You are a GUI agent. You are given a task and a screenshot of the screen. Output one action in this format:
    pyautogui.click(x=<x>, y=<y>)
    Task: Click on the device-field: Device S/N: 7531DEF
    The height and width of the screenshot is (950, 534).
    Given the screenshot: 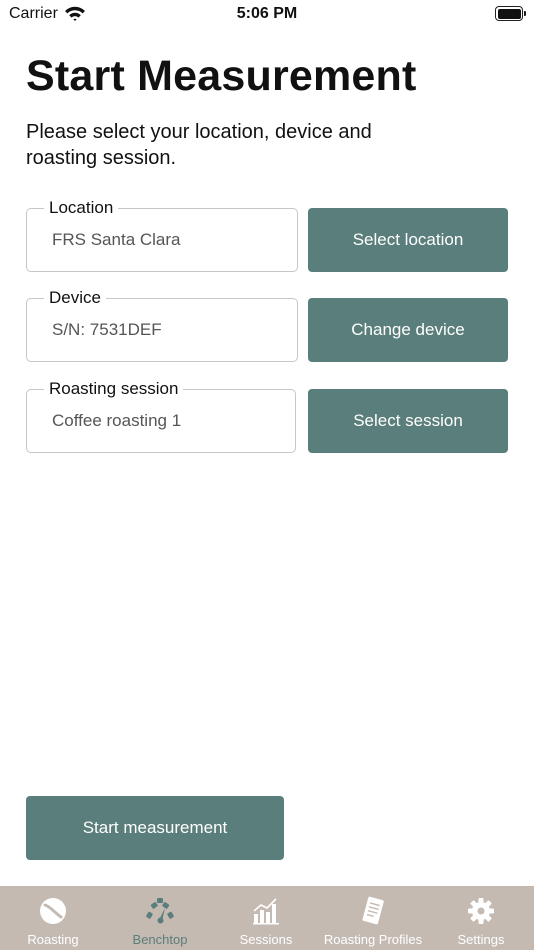 What is the action you would take?
    pyautogui.click(x=162, y=325)
    